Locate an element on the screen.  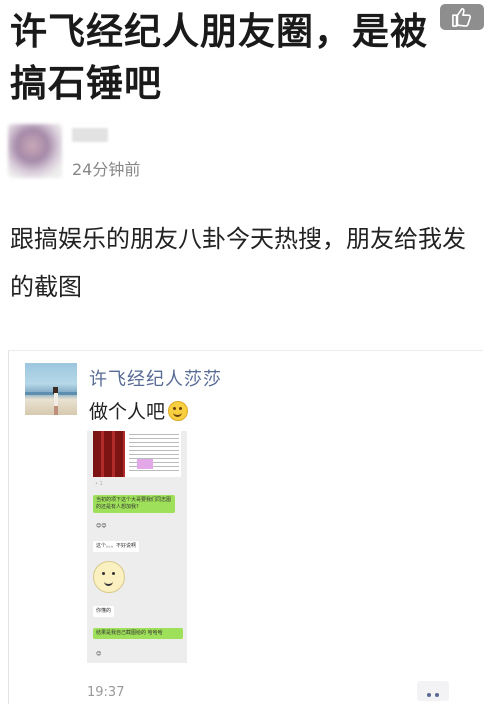
beach-photo-icon is located at coordinates (51, 401).